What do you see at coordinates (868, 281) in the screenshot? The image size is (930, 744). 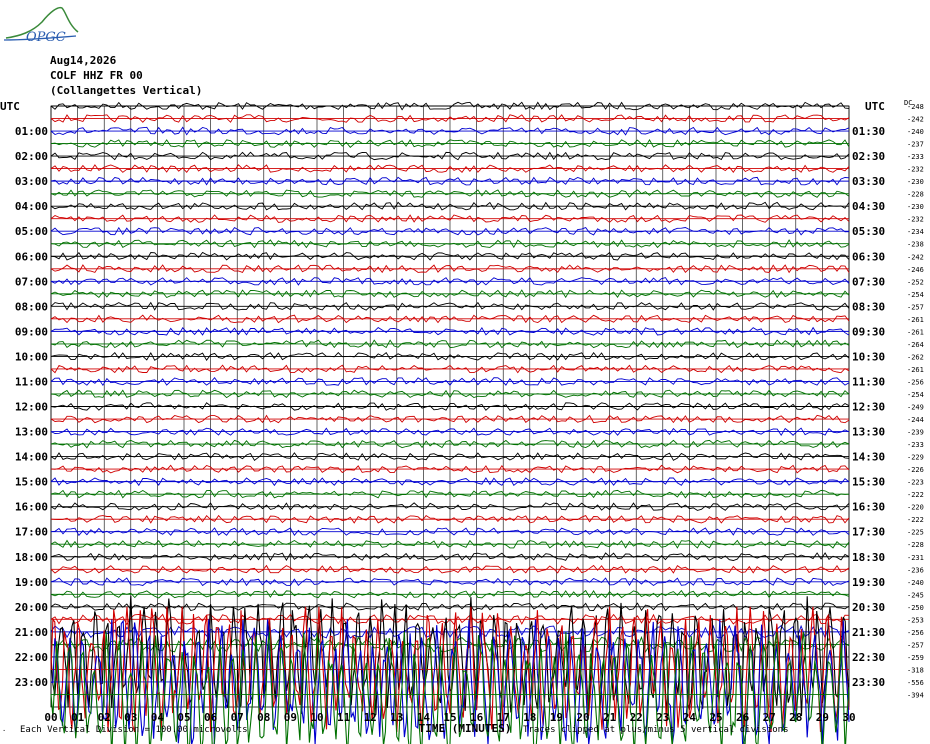 I see `right-label-7: 07:30` at bounding box center [868, 281].